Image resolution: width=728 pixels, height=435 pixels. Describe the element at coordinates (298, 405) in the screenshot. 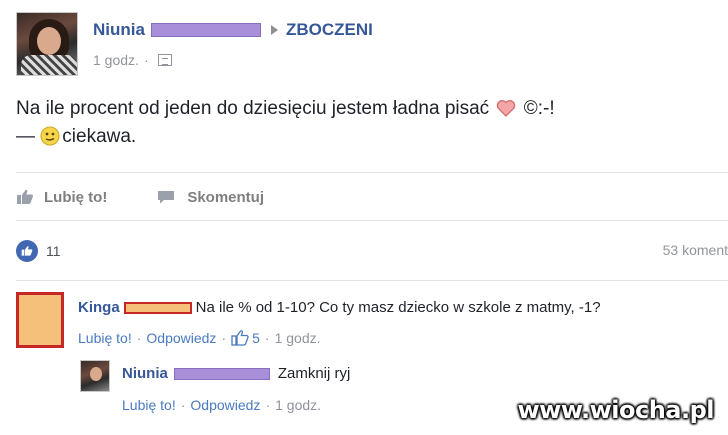

I see `reply-timestamp: 1 godz.` at that location.